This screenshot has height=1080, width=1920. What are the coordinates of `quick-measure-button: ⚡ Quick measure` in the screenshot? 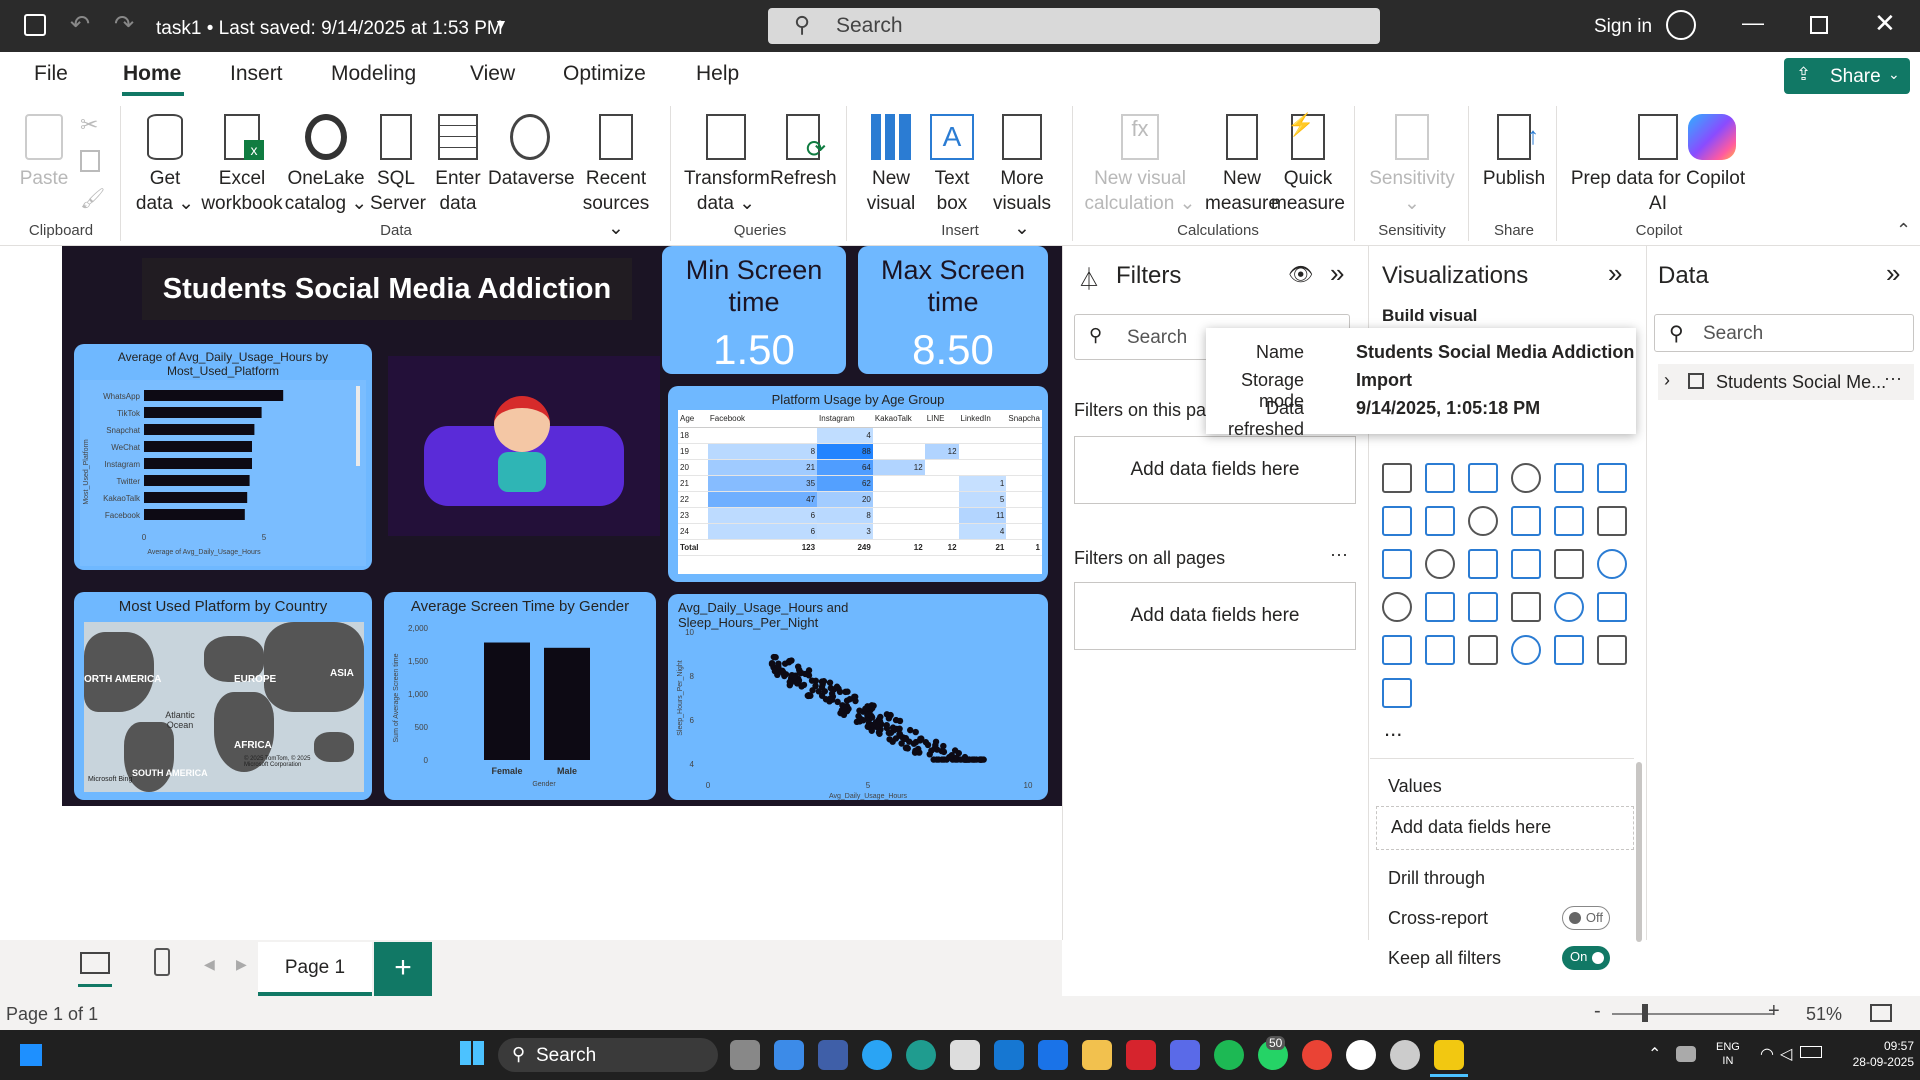 It's located at (1308, 164).